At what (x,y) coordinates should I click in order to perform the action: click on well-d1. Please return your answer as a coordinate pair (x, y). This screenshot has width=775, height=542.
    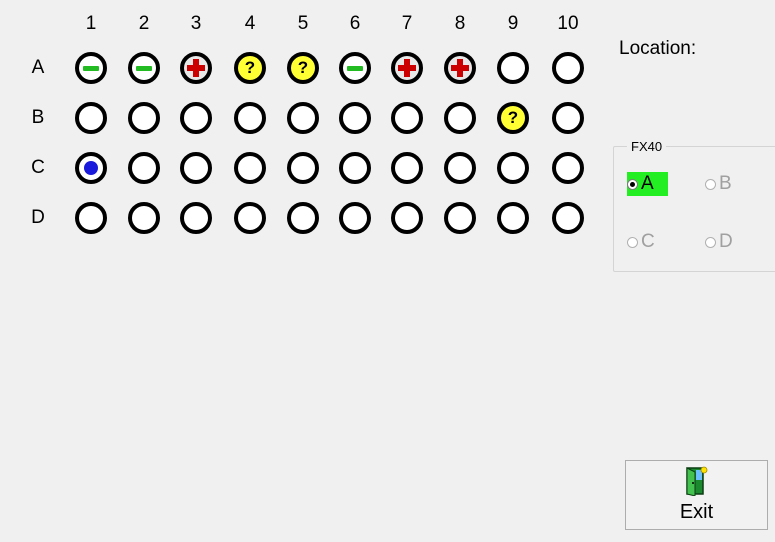
    Looking at the image, I should click on (91, 218).